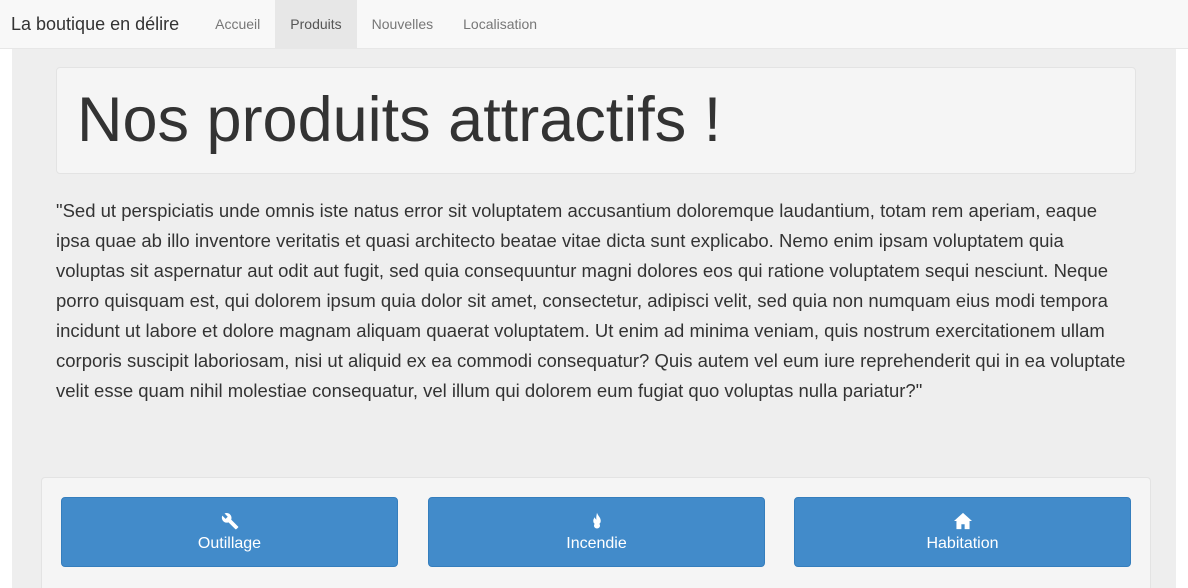 The height and width of the screenshot is (588, 1188). What do you see at coordinates (316, 24) in the screenshot?
I see `nav-item-produits: Produits` at bounding box center [316, 24].